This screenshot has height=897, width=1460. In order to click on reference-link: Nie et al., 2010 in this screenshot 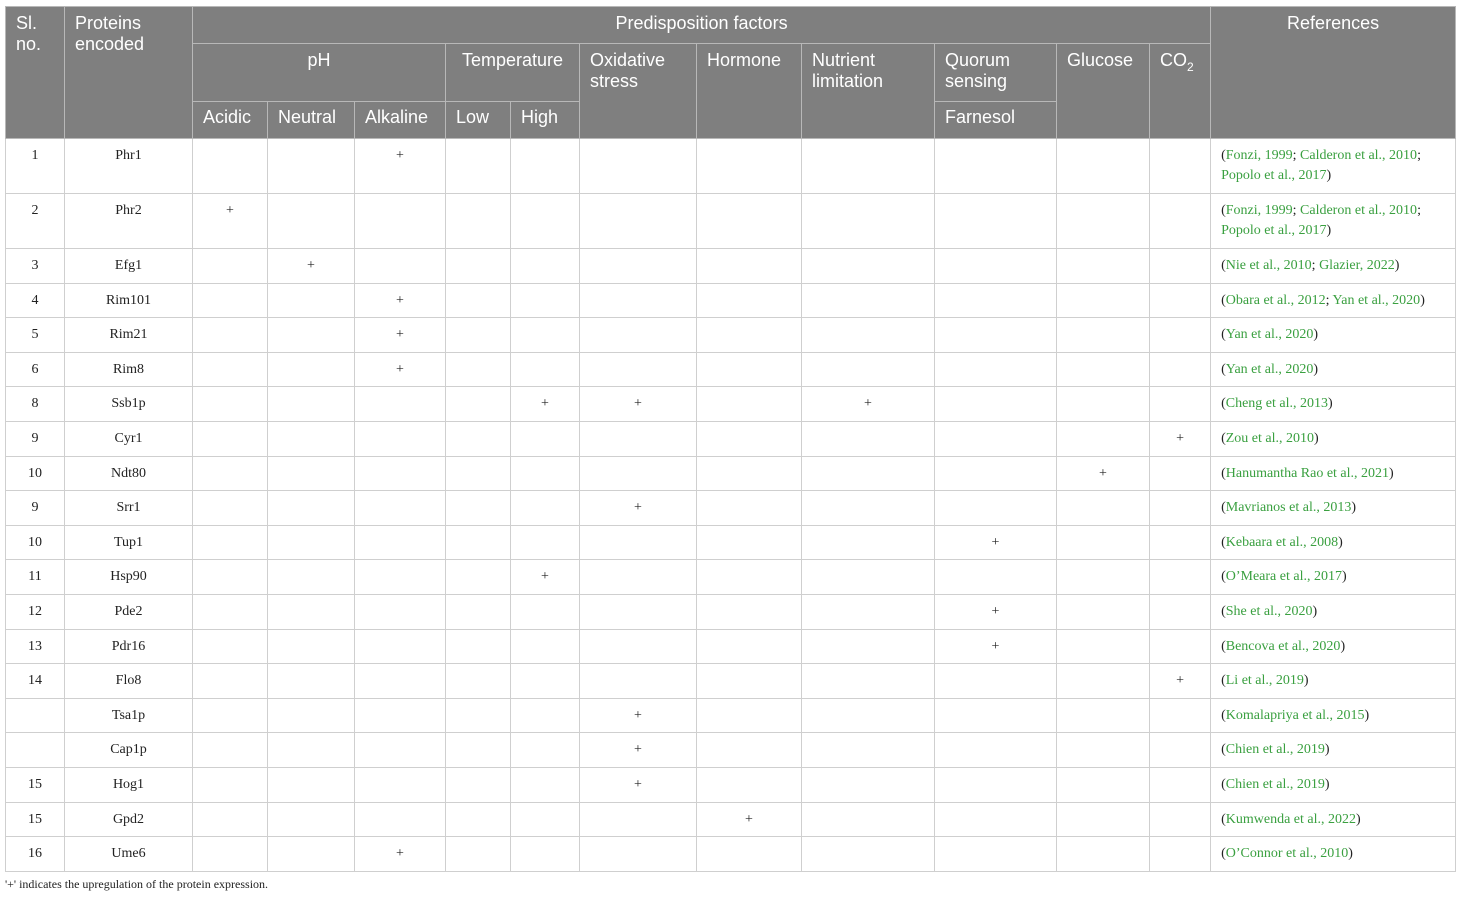, I will do `click(1269, 265)`.